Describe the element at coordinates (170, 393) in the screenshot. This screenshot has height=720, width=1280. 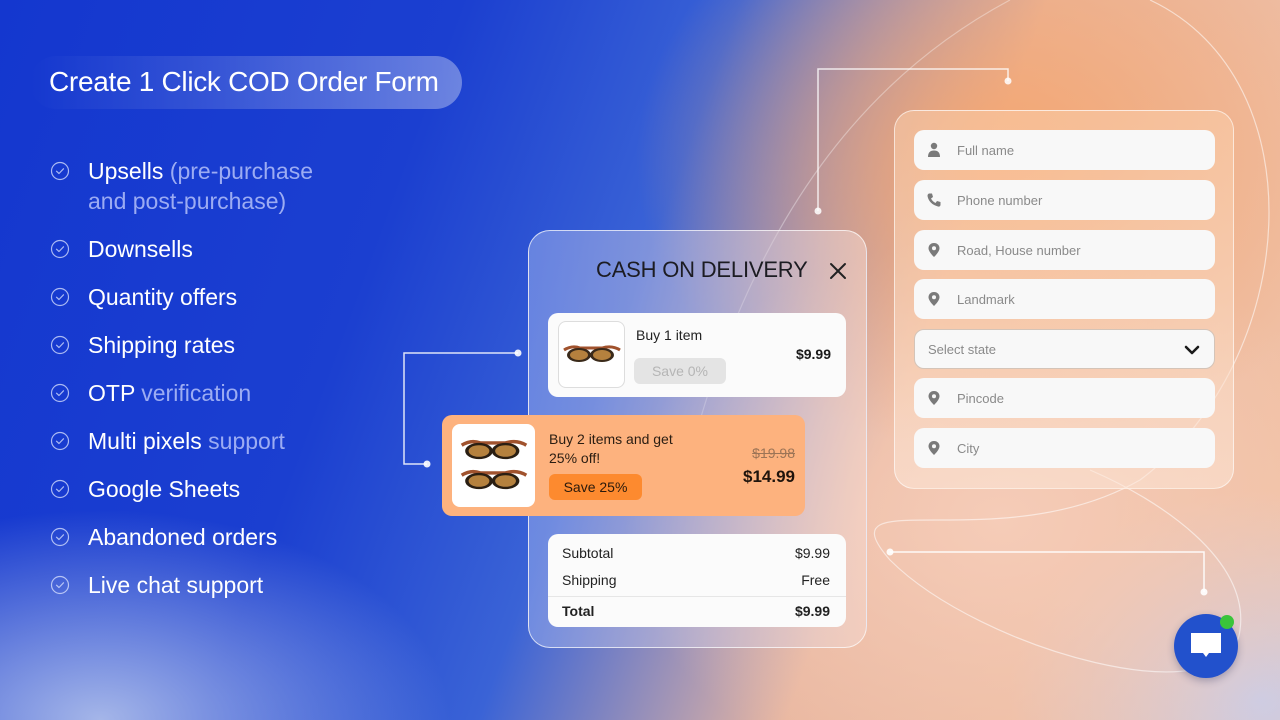
I see `feature-text: OTP verification` at that location.